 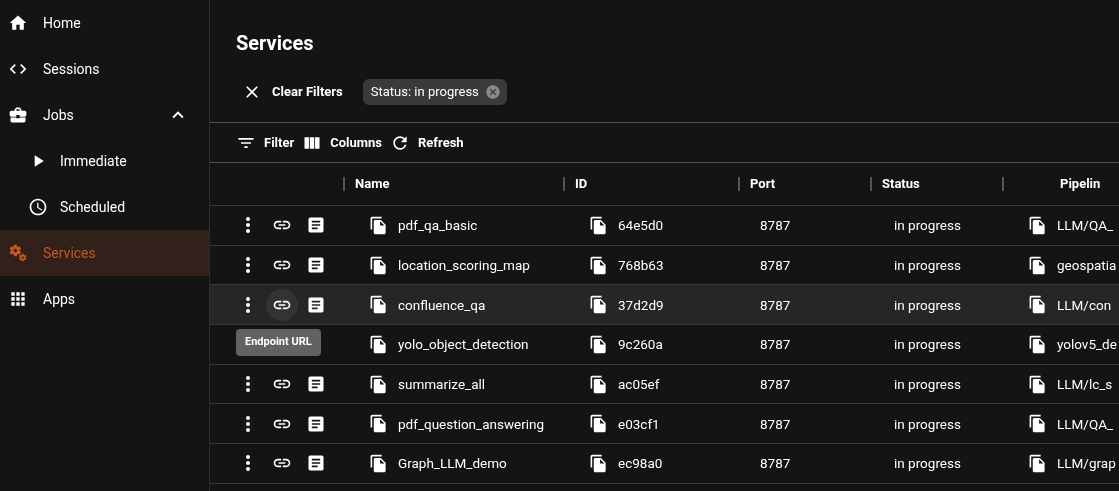 I want to click on grid-icon, so click(x=18, y=299).